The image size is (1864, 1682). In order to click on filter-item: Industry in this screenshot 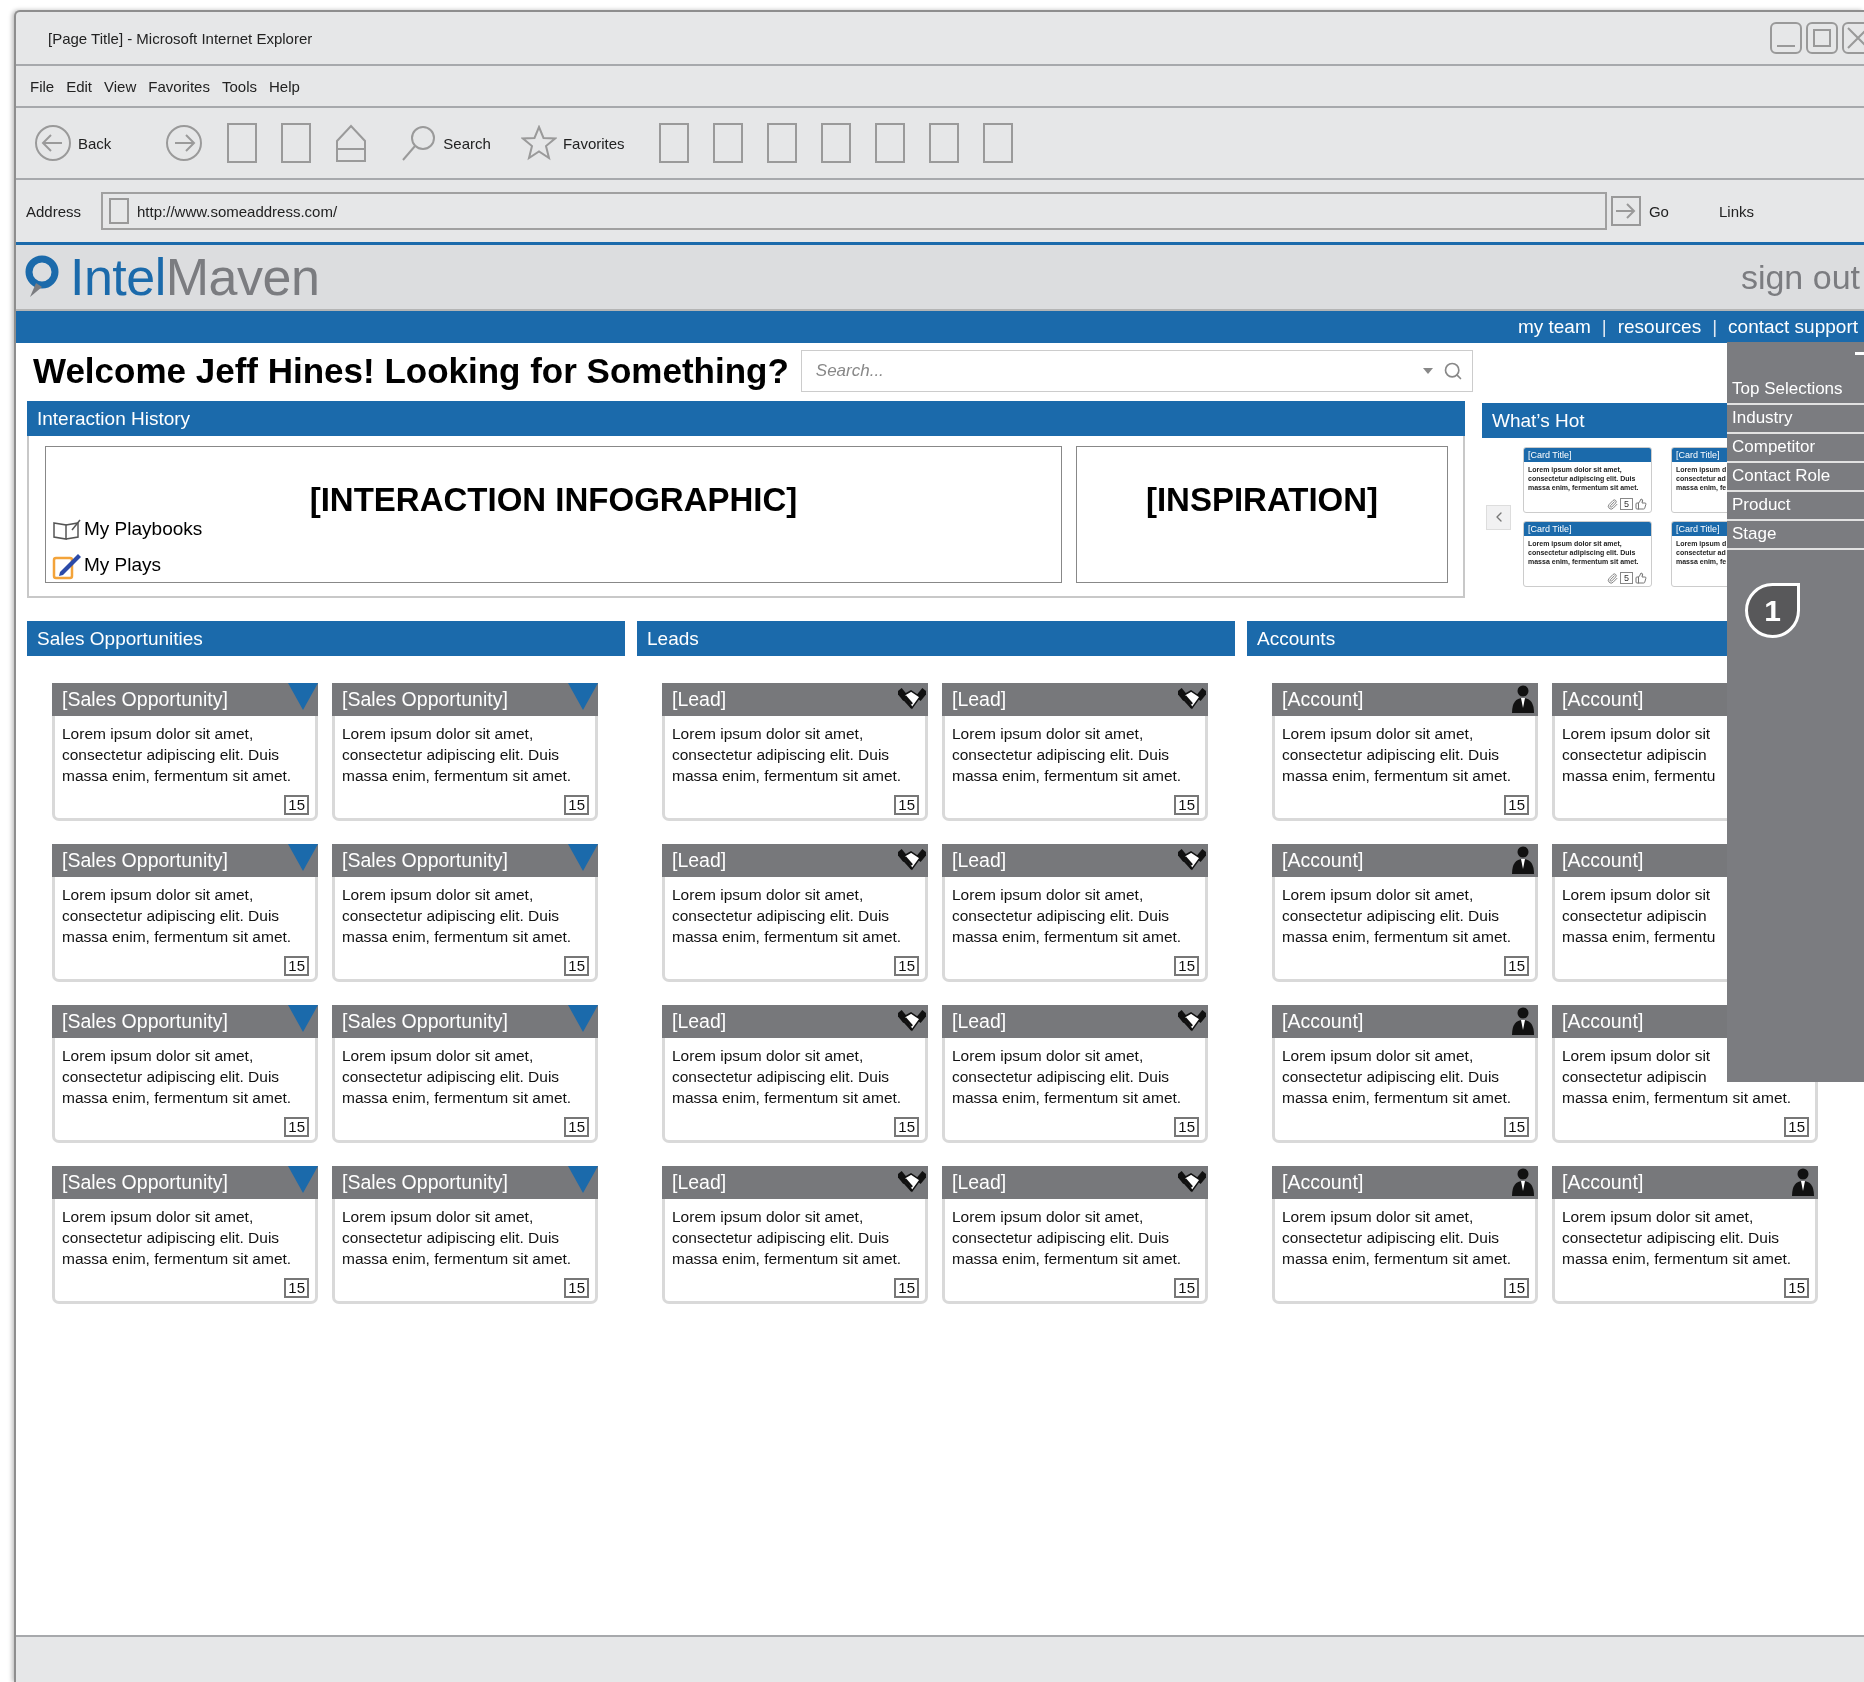, I will do `click(1795, 419)`.